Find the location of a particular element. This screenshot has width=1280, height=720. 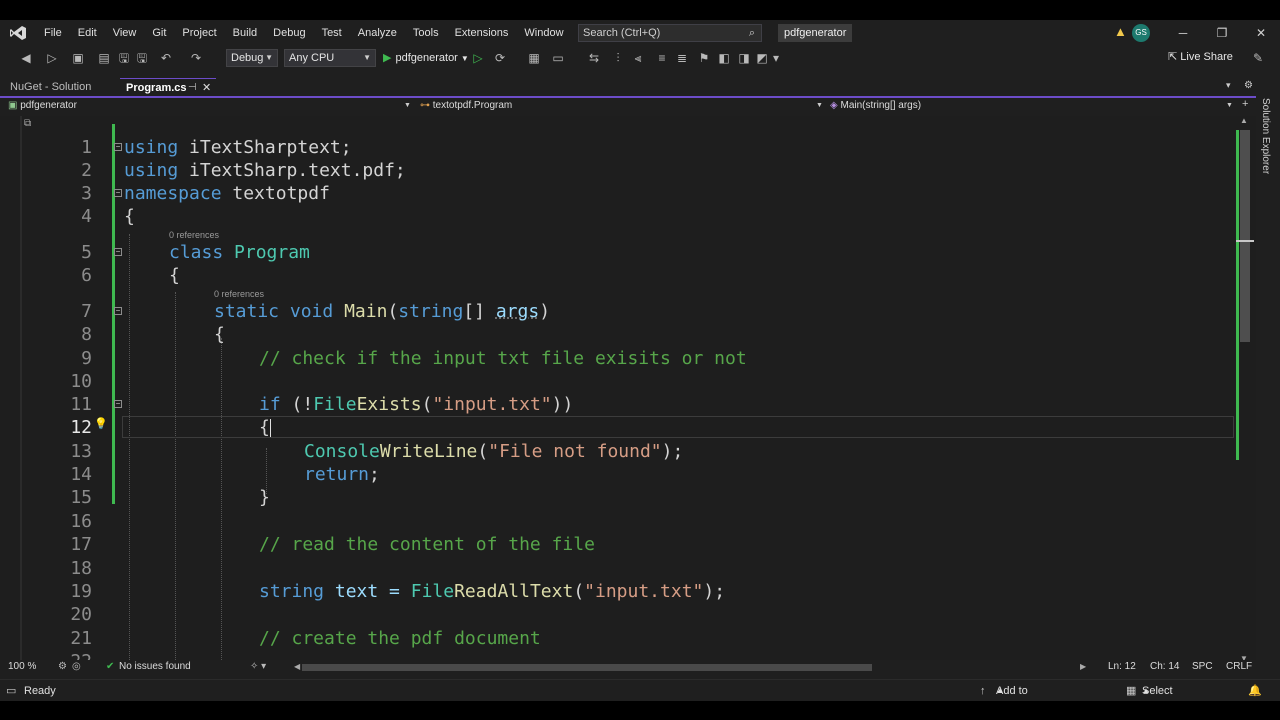

menu-build: Build is located at coordinates (245, 33).